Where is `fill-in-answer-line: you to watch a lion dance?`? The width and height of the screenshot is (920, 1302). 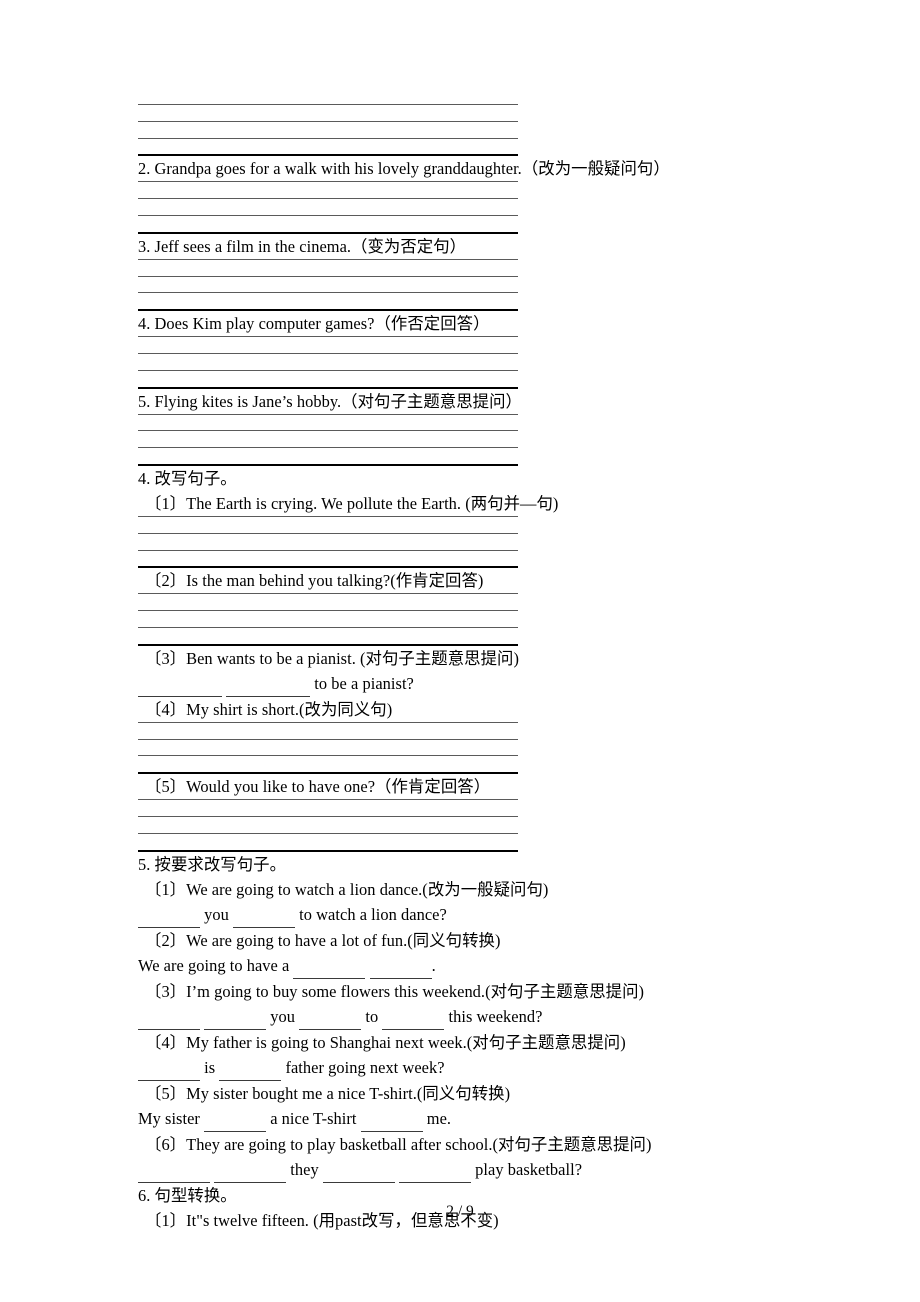
fill-in-answer-line: you to watch a lion dance? is located at coordinates (458, 915).